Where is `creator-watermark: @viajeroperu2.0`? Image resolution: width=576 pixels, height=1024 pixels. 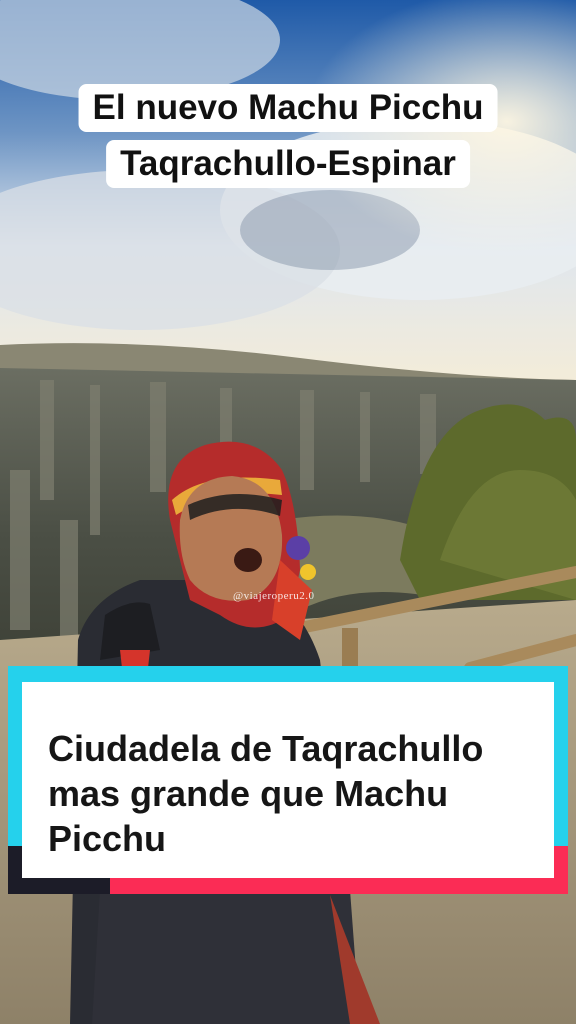
creator-watermark: @viajeroperu2.0 is located at coordinates (274, 596).